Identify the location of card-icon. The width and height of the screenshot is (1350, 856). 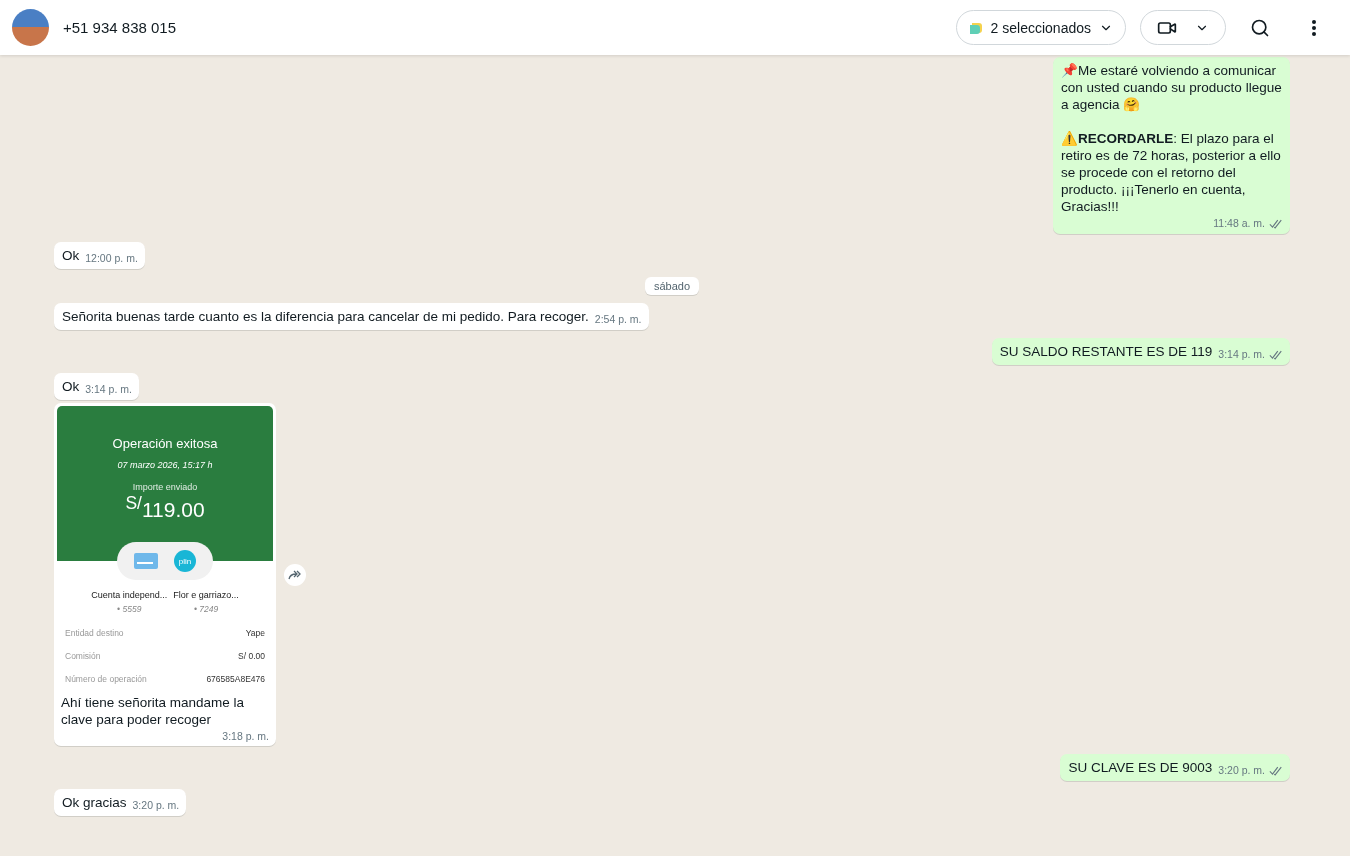
(146, 561).